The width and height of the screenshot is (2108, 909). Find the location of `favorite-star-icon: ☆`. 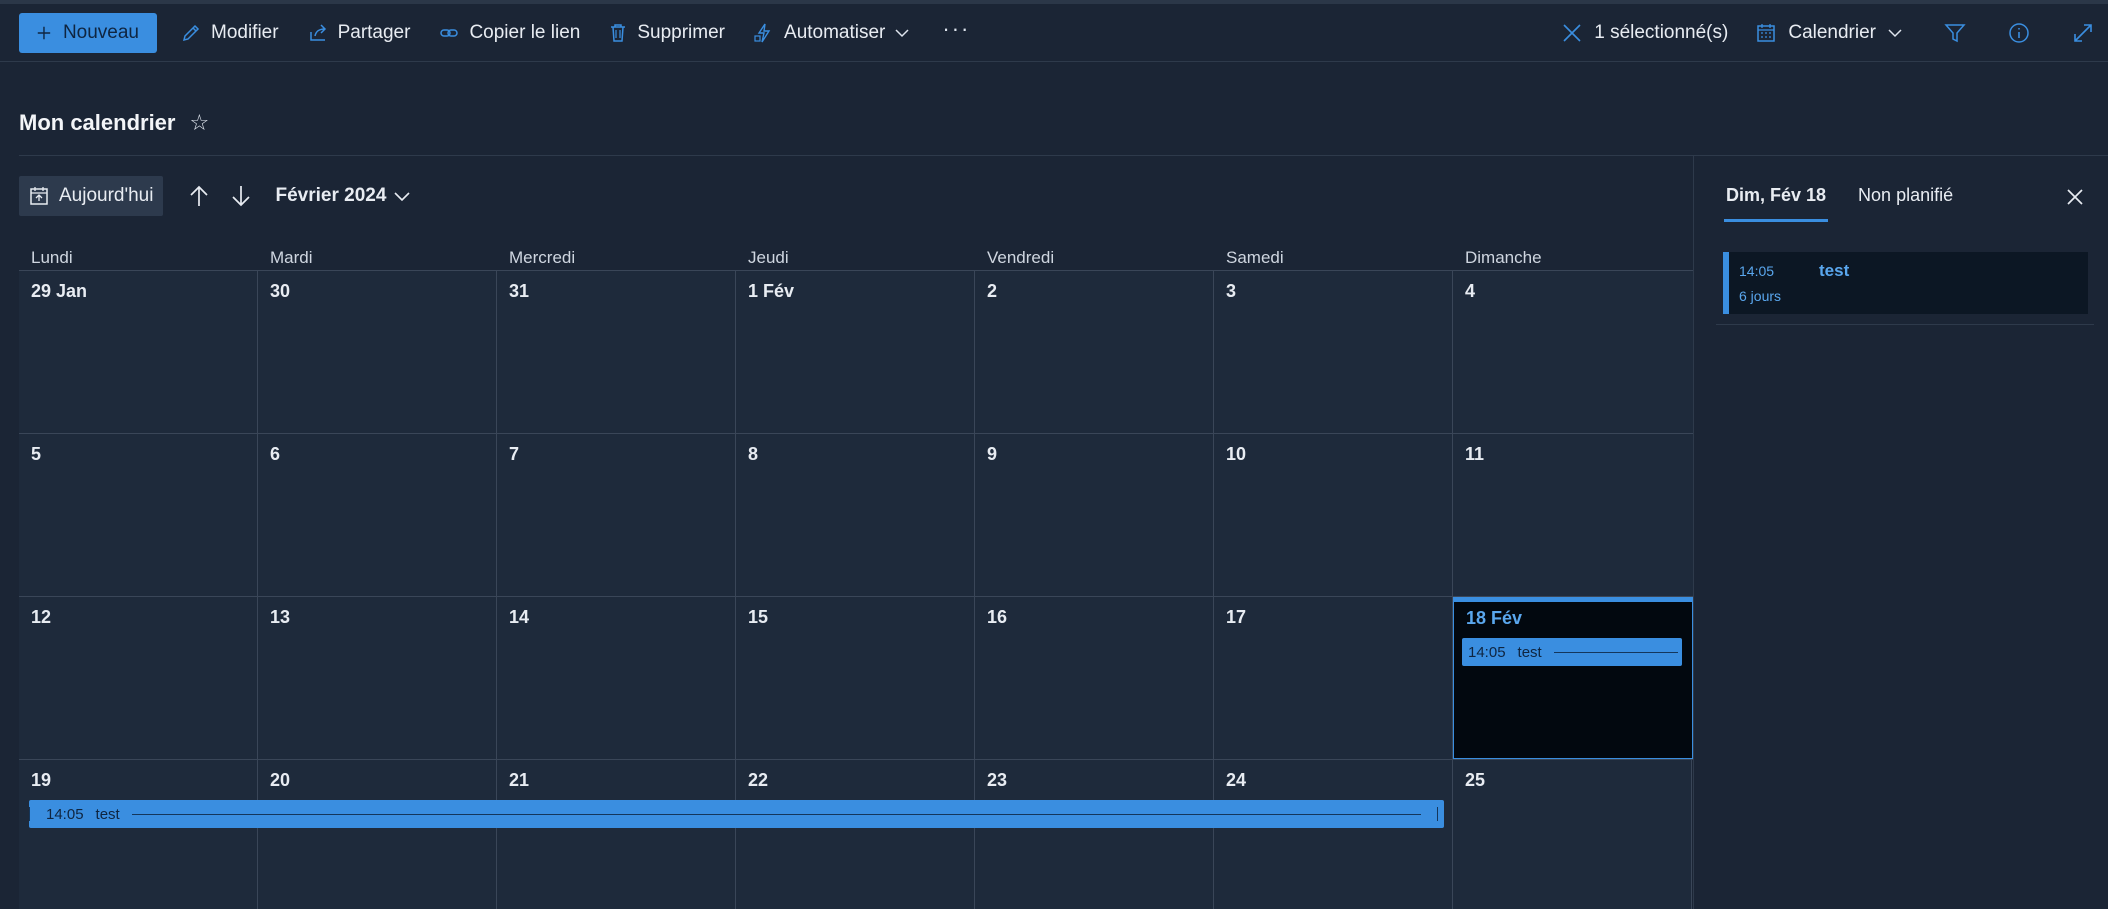

favorite-star-icon: ☆ is located at coordinates (199, 123).